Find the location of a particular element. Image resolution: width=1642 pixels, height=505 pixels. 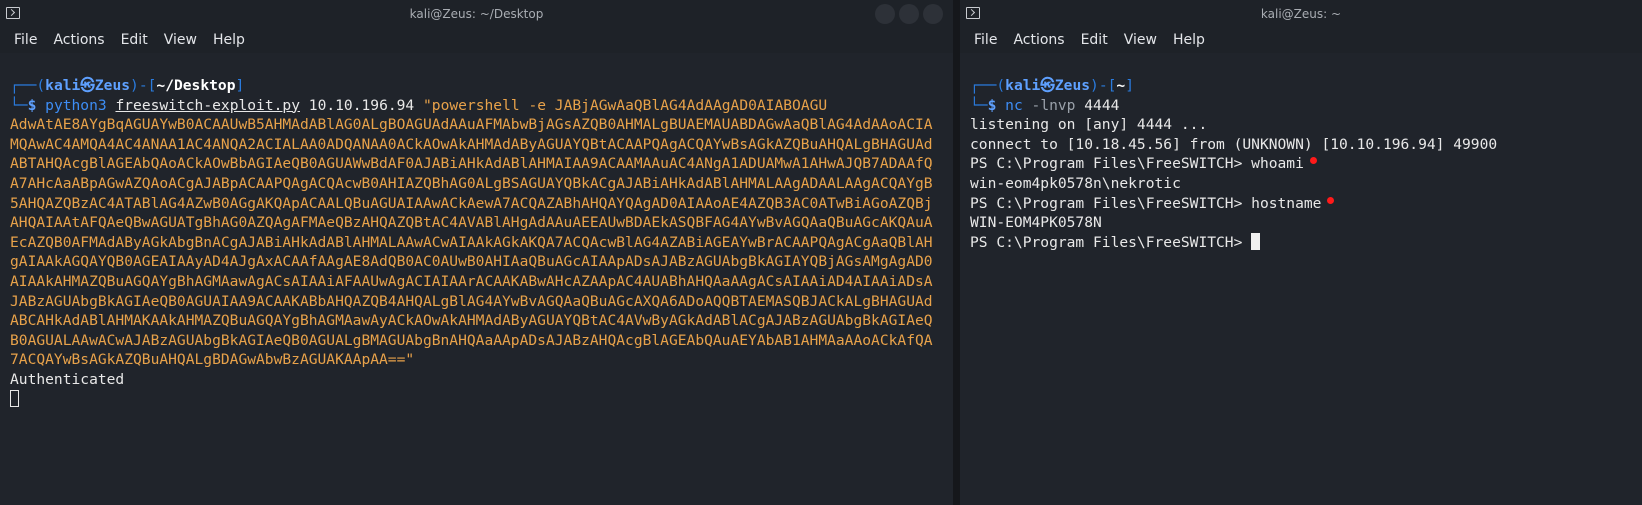

maximize-button is located at coordinates (909, 14).